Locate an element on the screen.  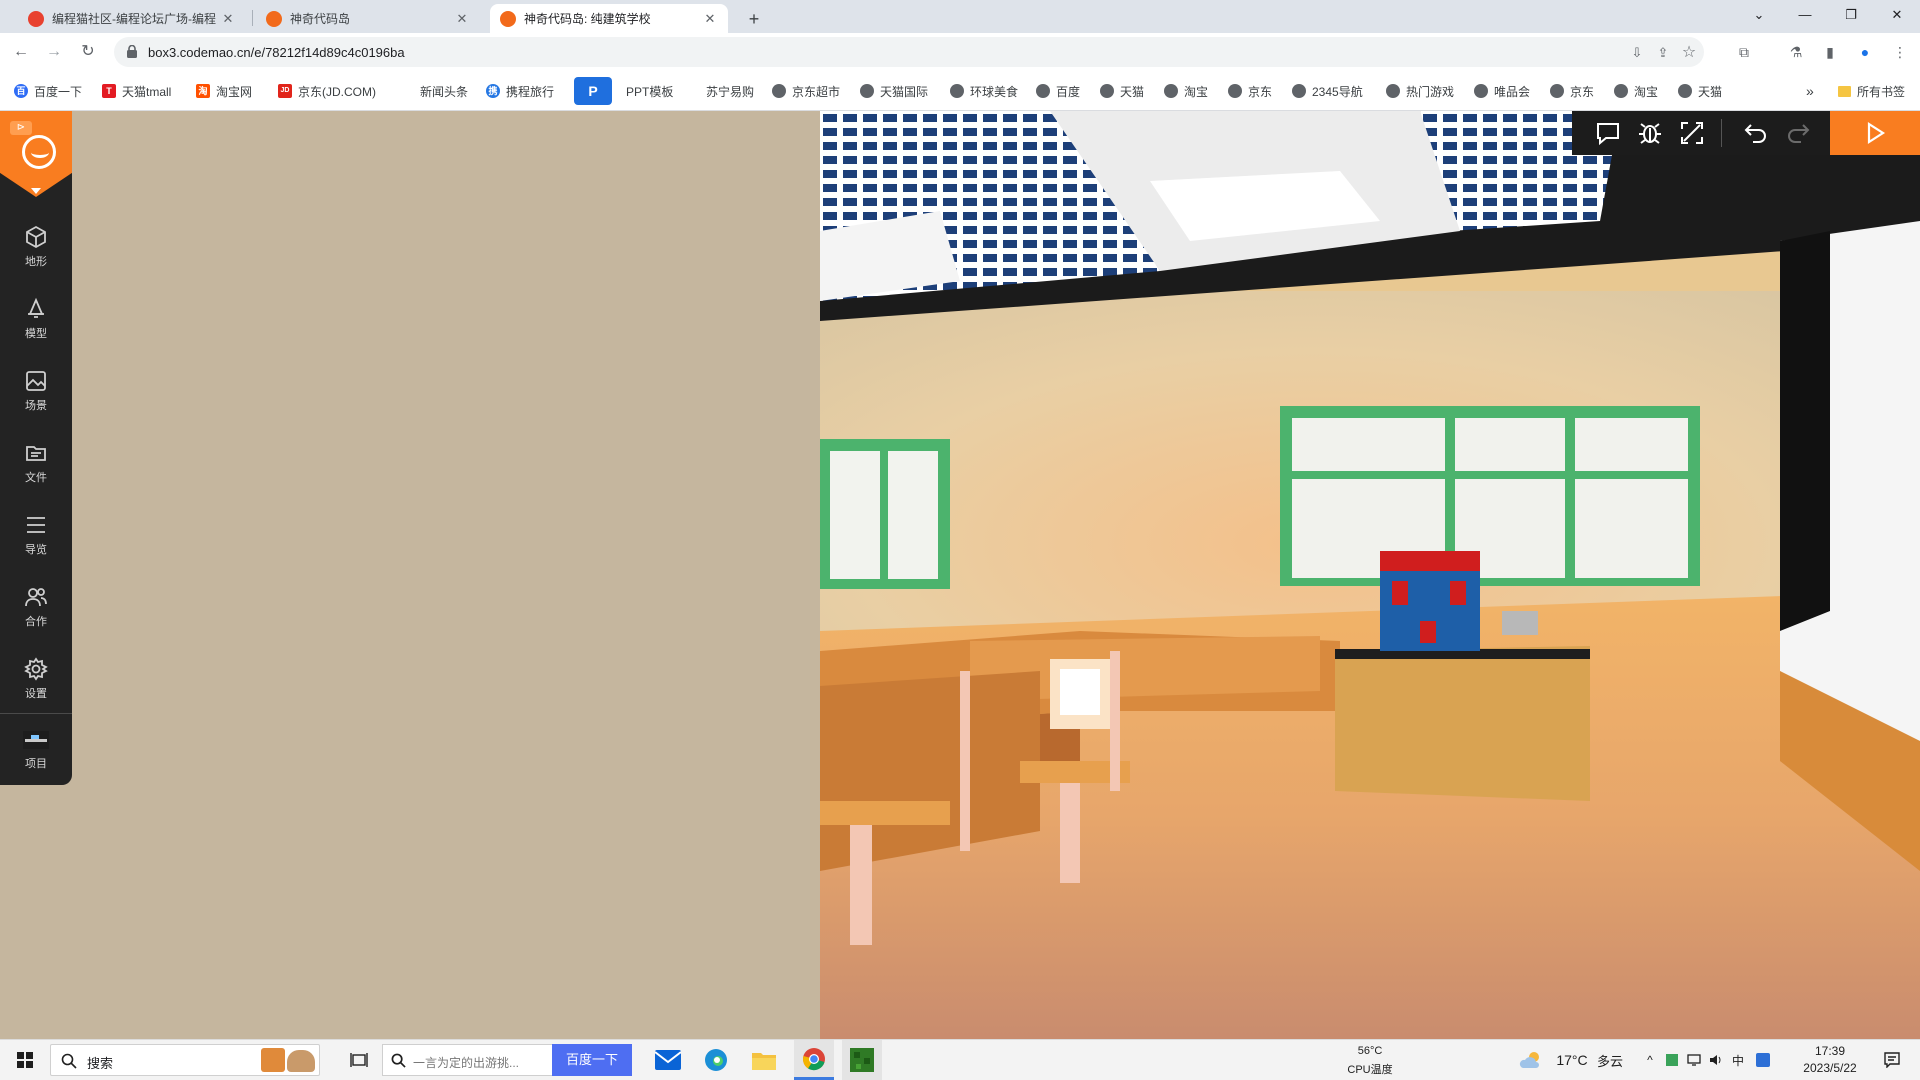
taskbar-app-minecraft is located at coordinates (862, 1060).